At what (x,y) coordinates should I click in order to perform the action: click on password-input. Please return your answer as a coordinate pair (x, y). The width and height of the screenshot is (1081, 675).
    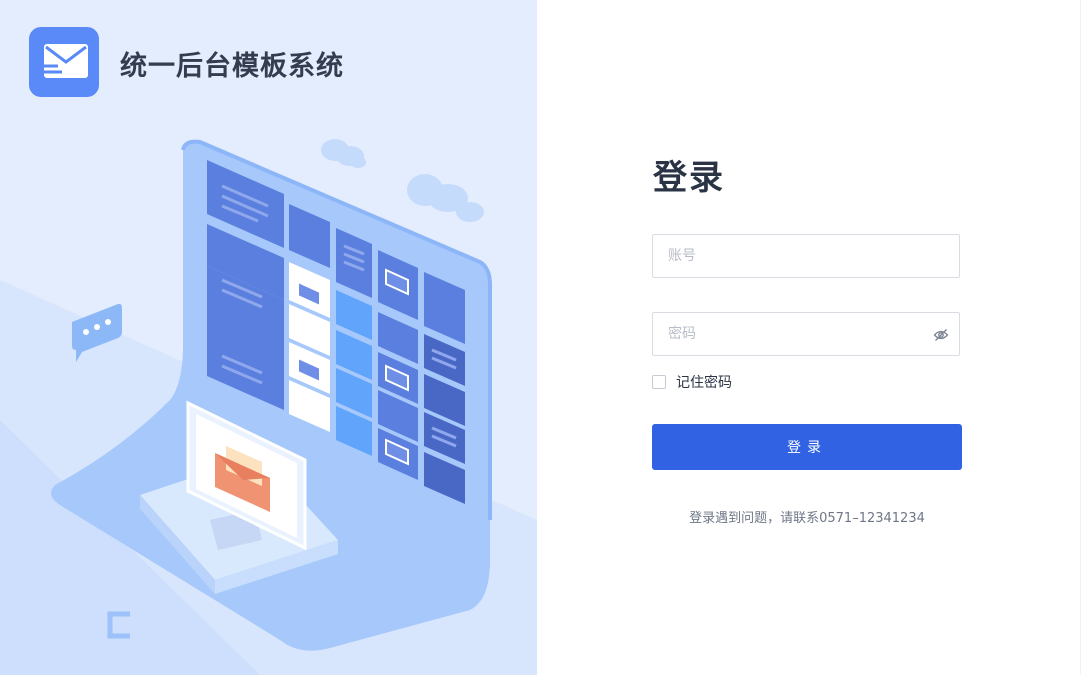
    Looking at the image, I should click on (806, 334).